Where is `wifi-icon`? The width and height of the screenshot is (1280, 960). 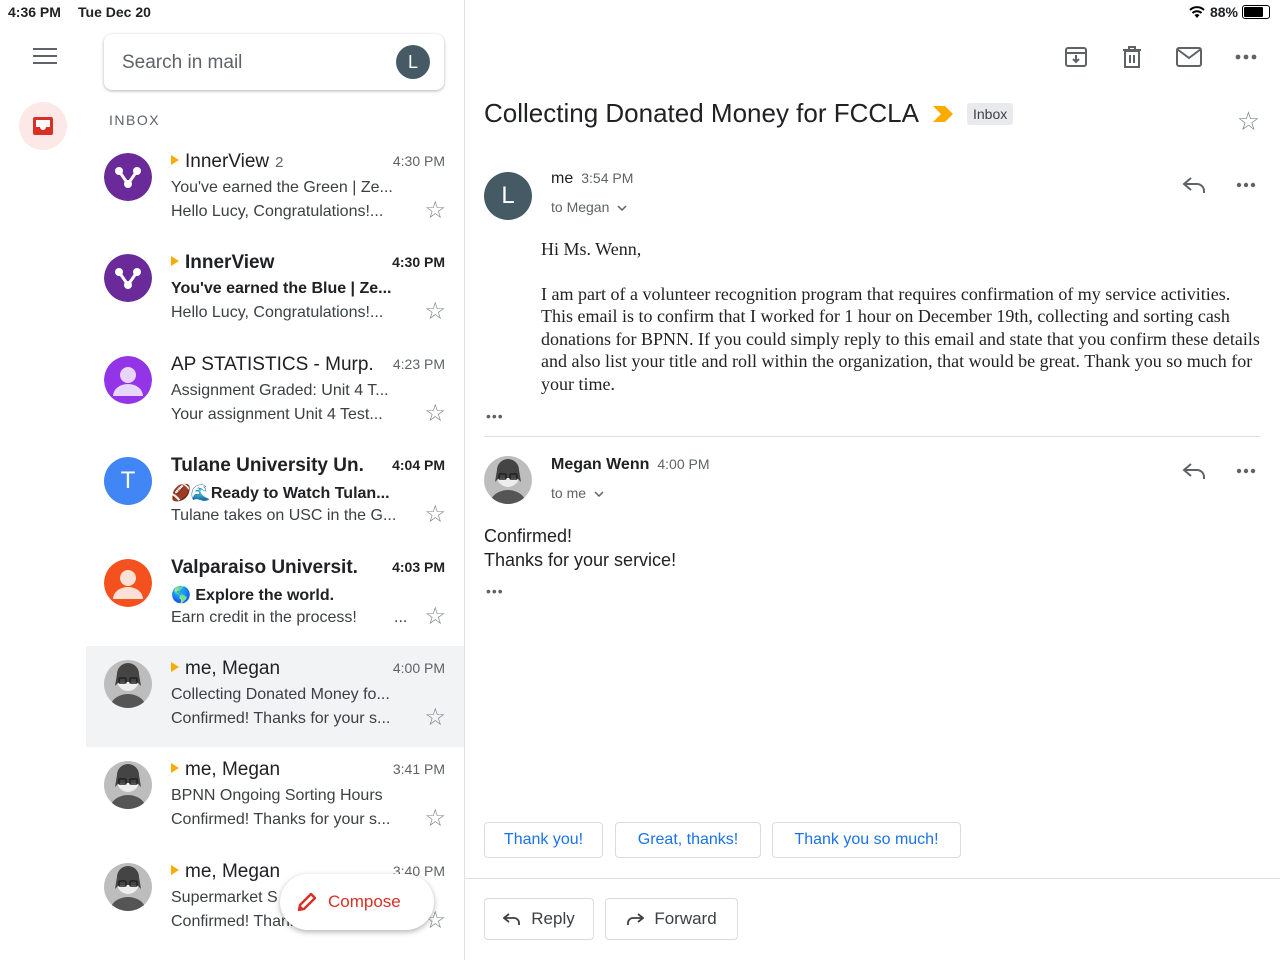 wifi-icon is located at coordinates (1197, 12).